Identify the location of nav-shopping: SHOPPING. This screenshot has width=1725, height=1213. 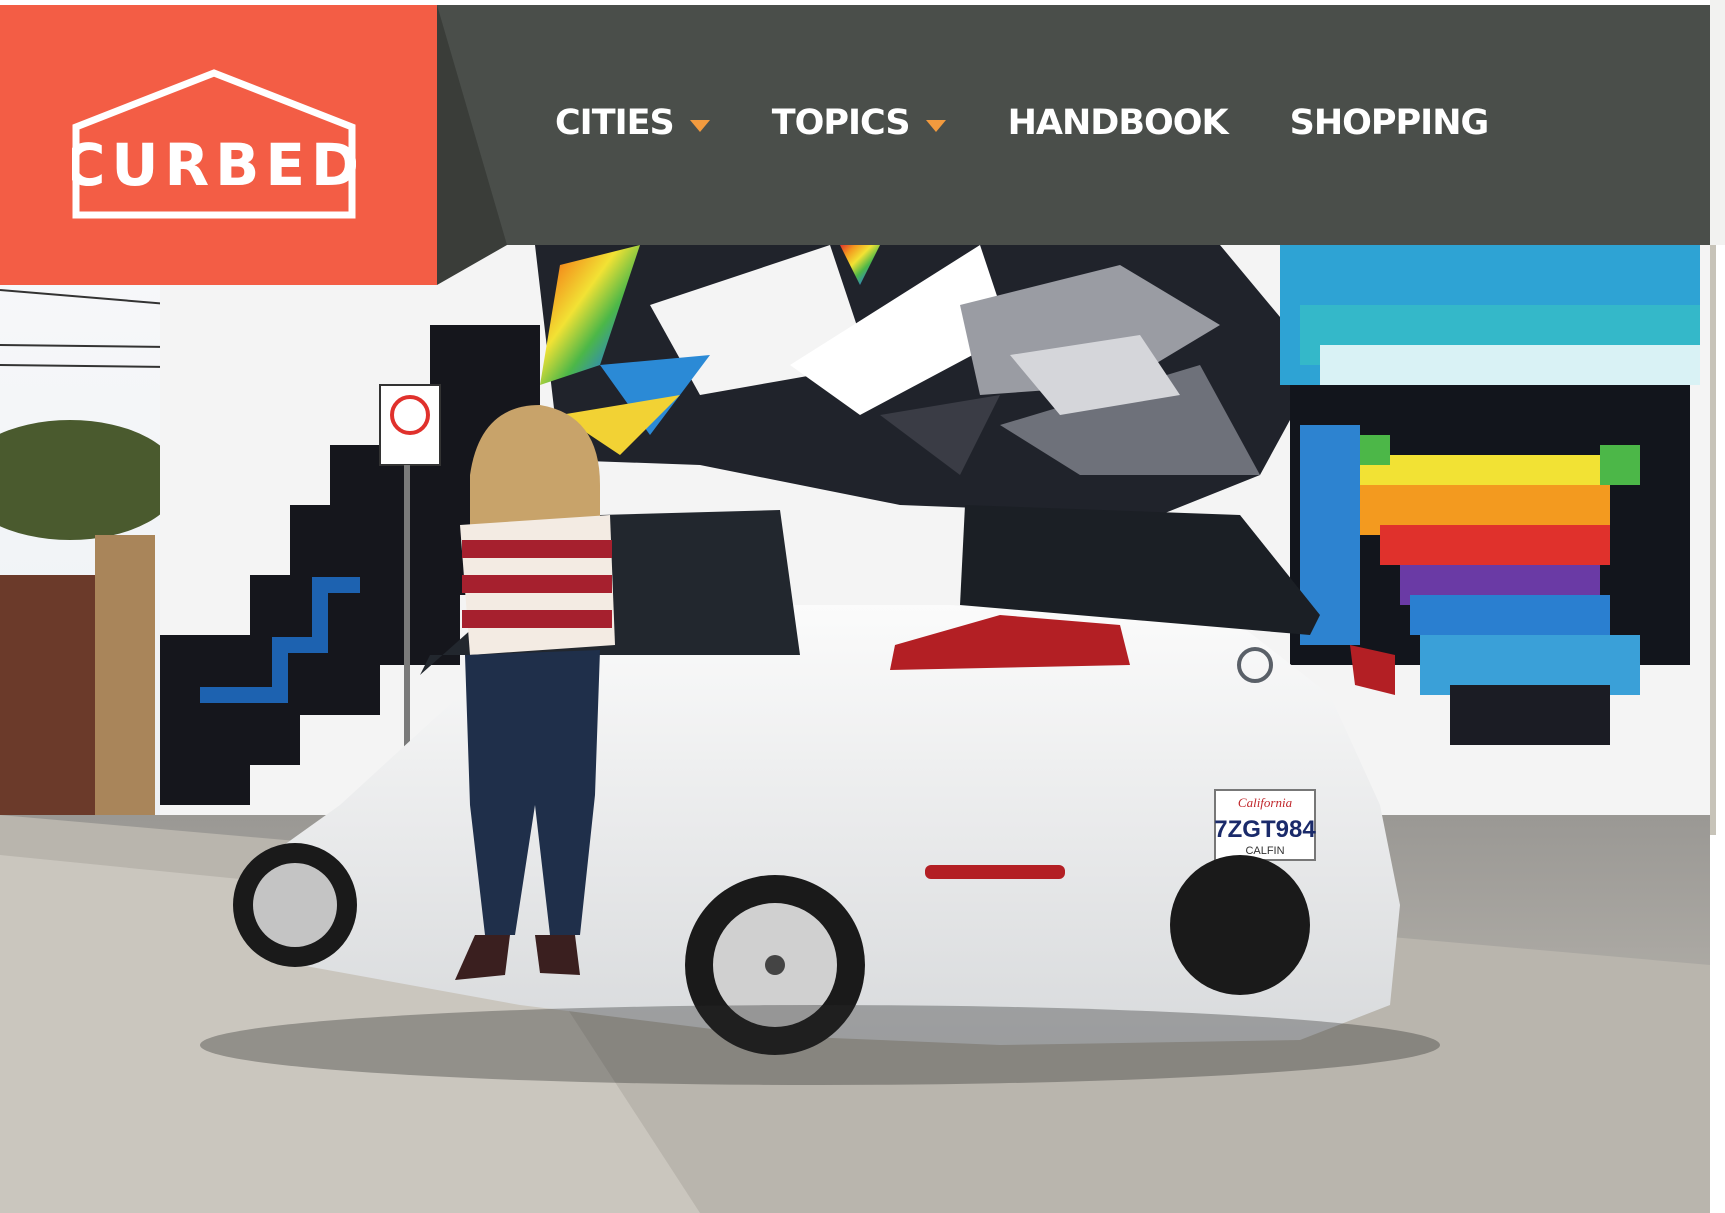
(1389, 123).